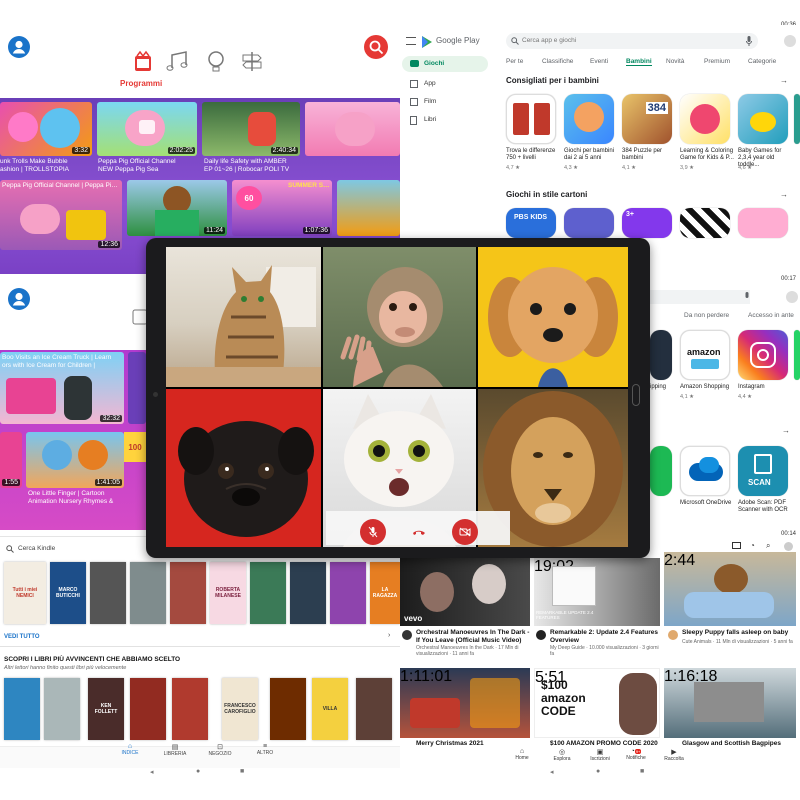  Describe the element at coordinates (75, 460) in the screenshot. I see `video-thumbnail: 1:41:05` at that location.